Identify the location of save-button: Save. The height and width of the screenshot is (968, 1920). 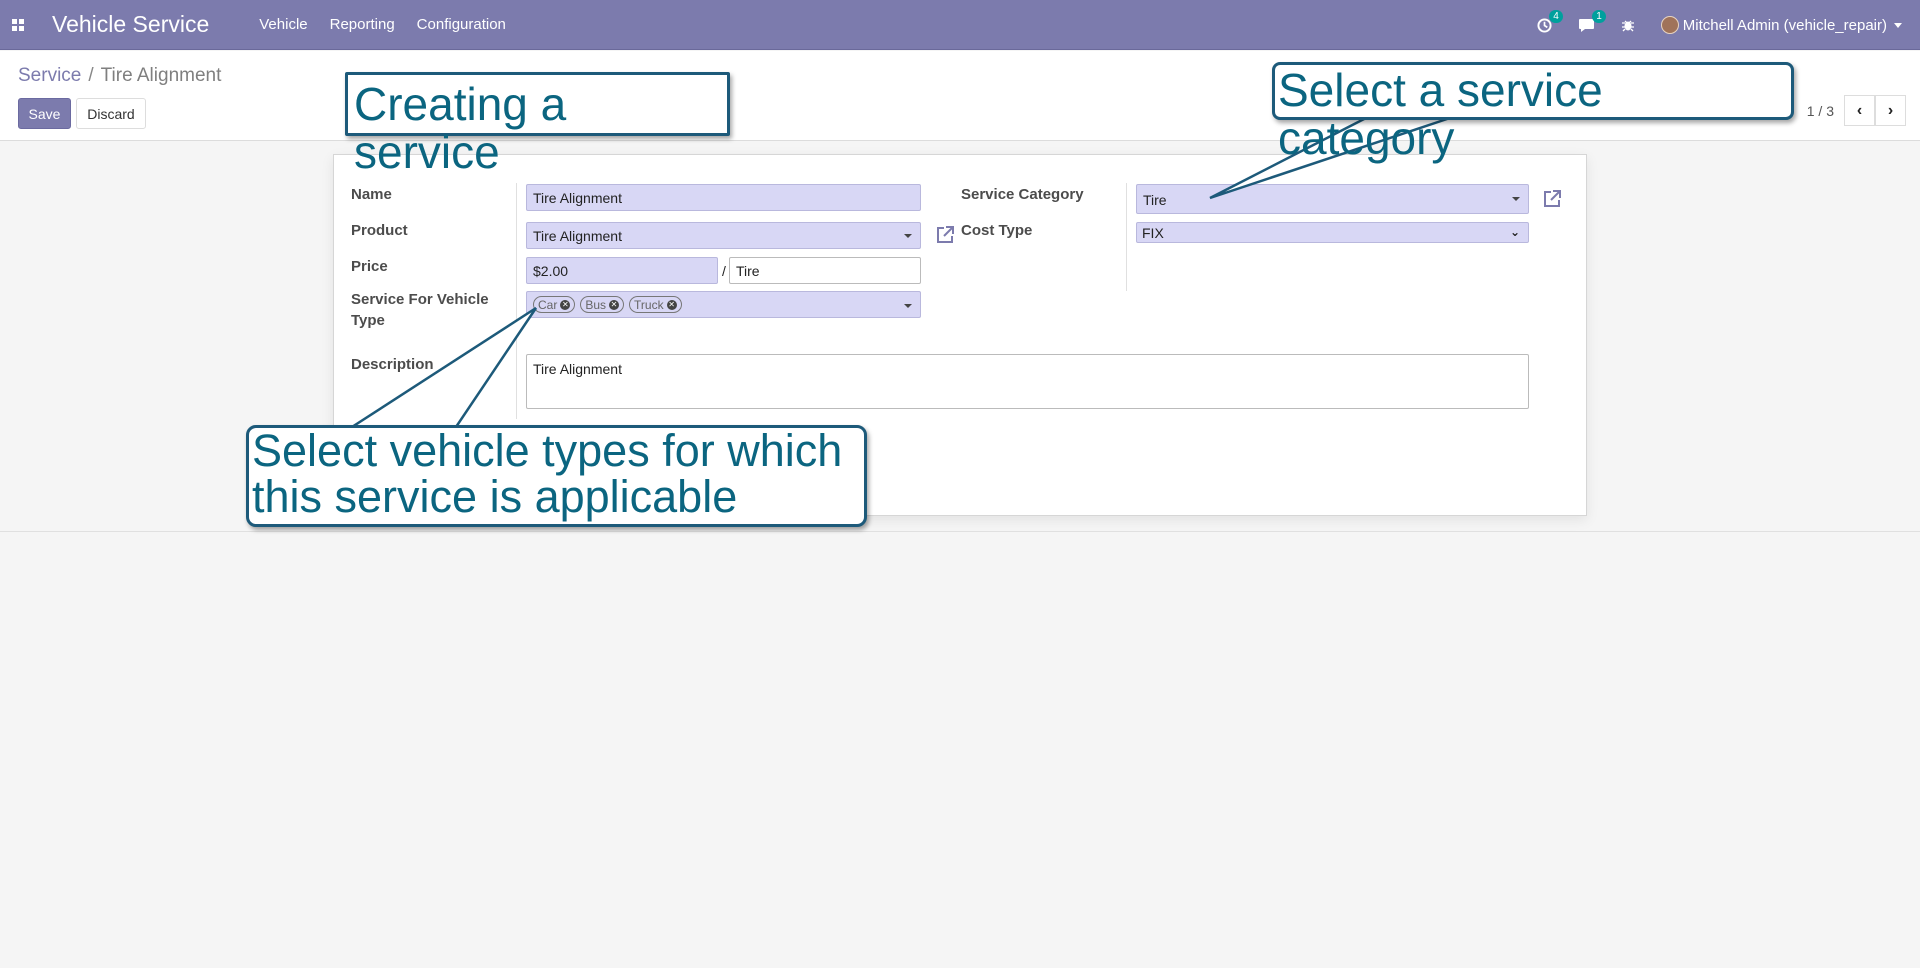
(44, 113).